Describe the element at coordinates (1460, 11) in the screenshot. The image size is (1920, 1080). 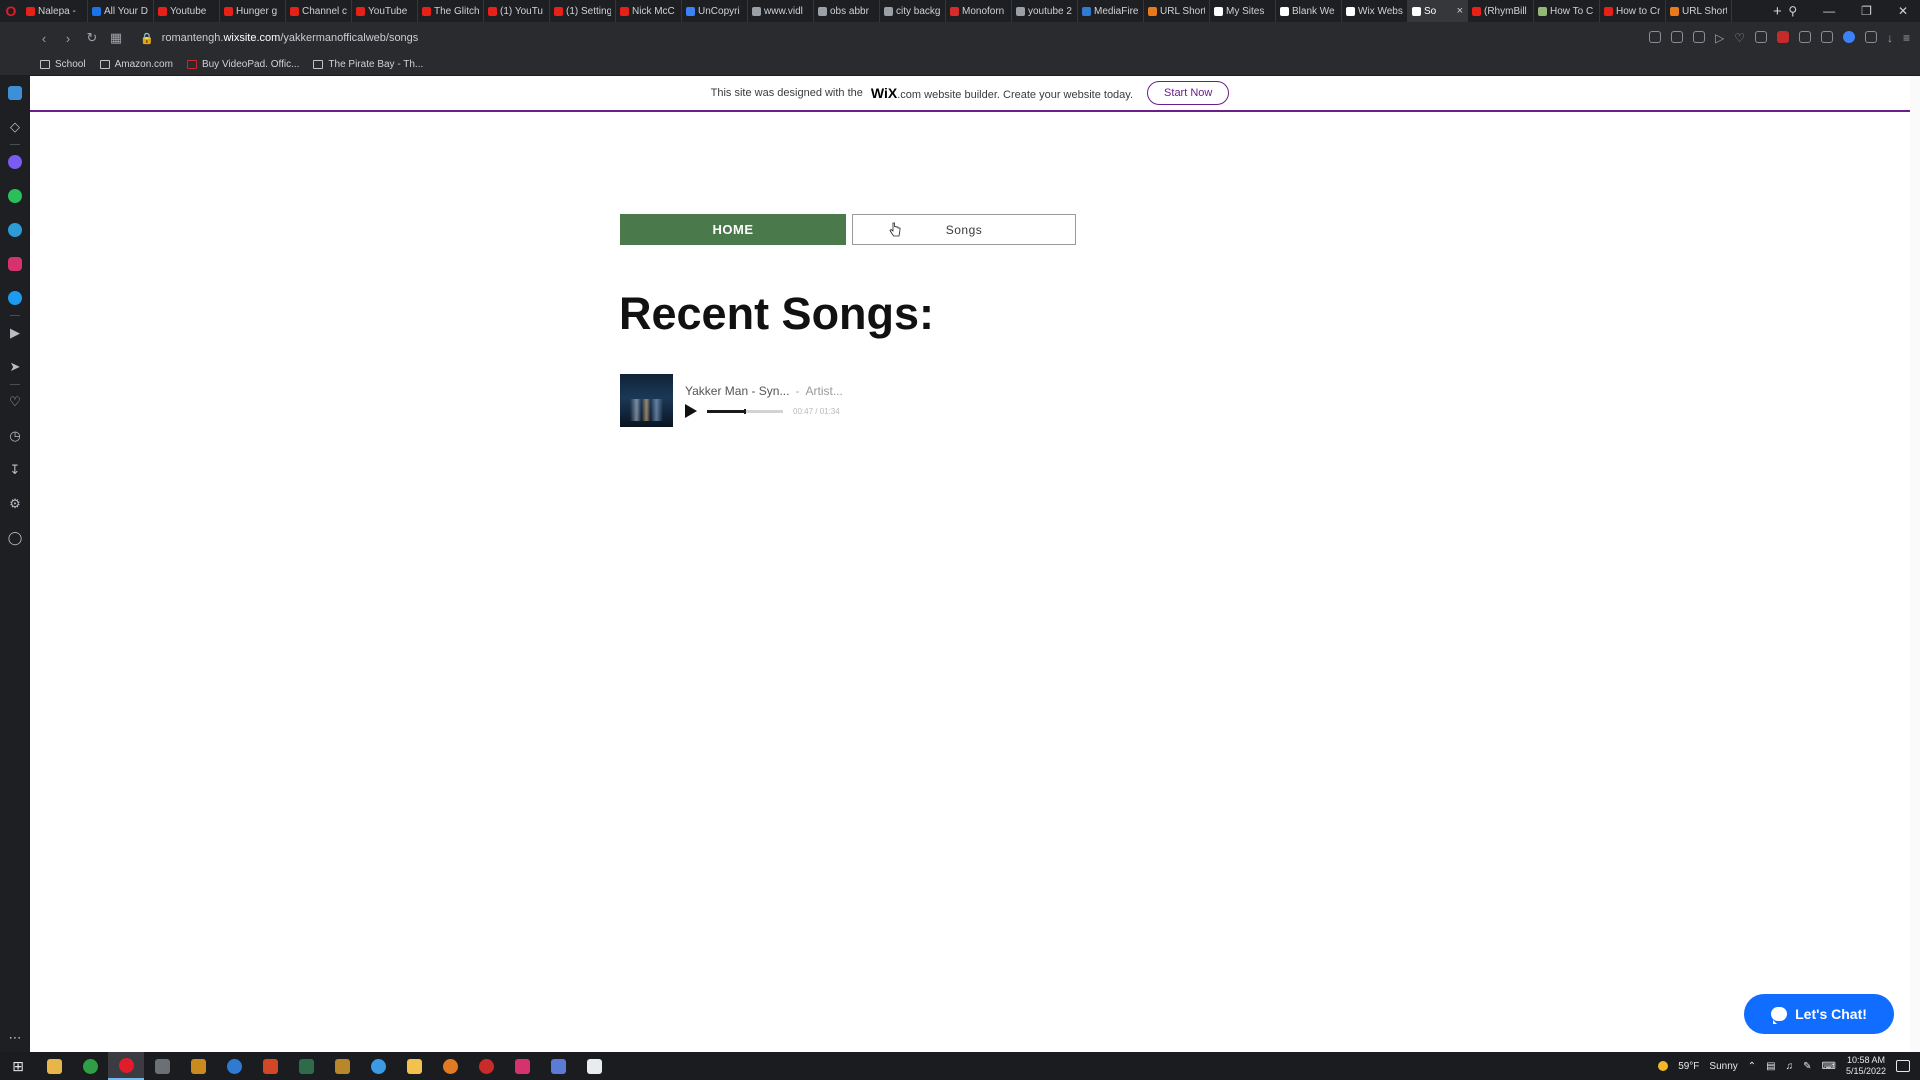
I see `close-tab-icon: ×` at that location.